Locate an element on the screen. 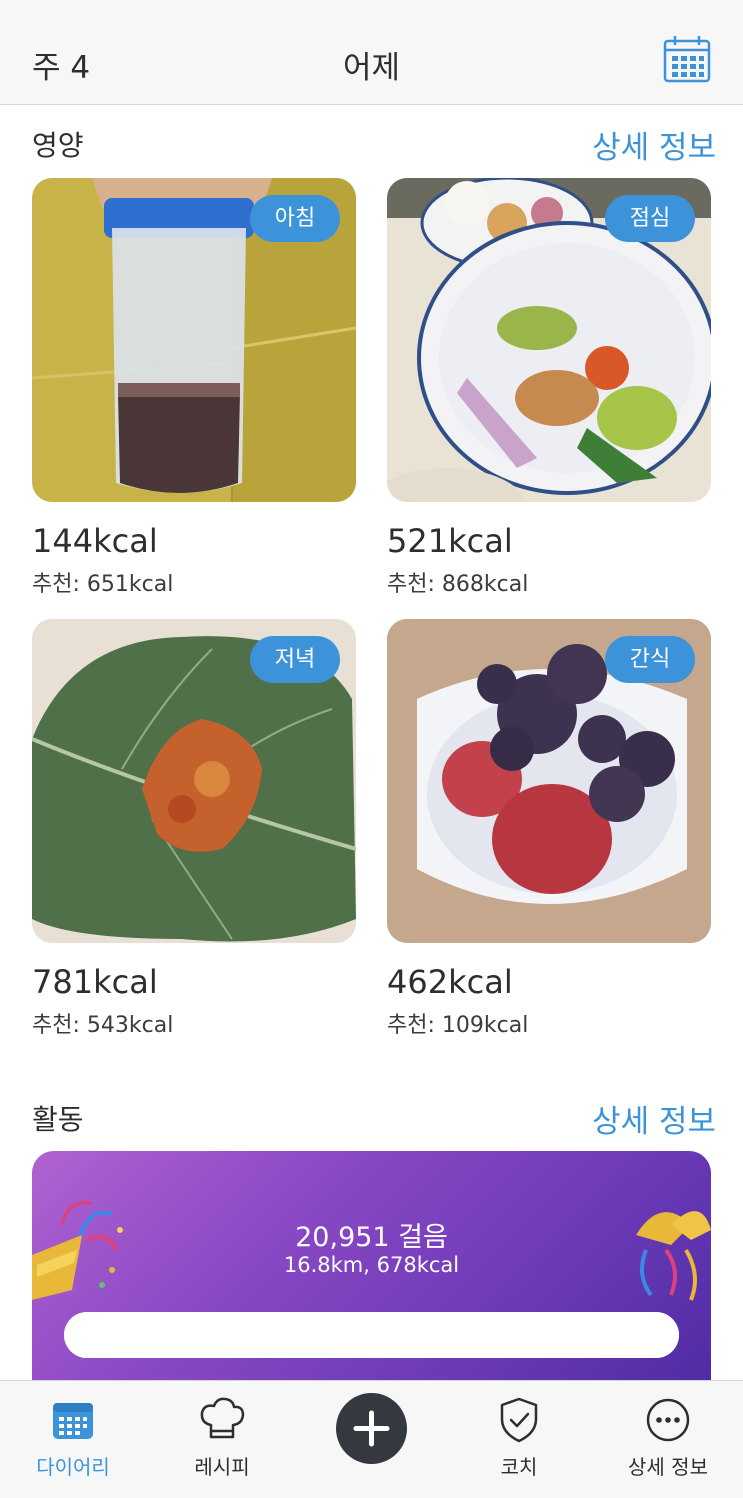  tab-label: 코치 is located at coordinates (519, 1467).